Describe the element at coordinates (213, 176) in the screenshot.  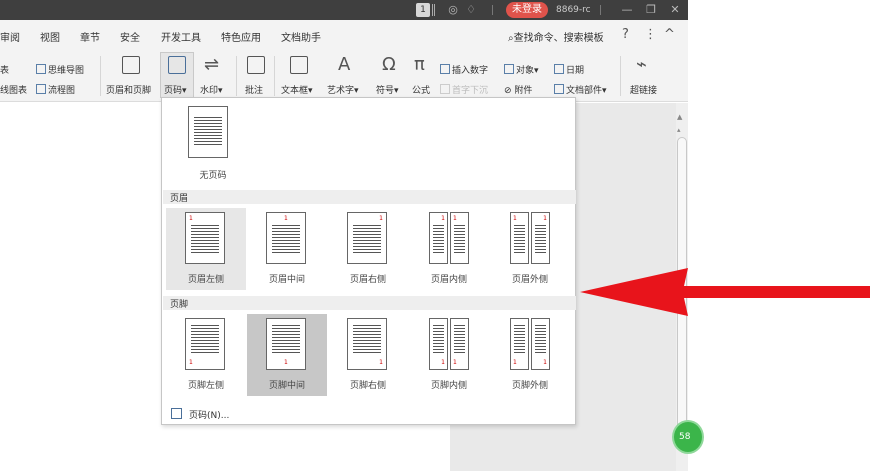
I see `option-label: 无页码` at that location.